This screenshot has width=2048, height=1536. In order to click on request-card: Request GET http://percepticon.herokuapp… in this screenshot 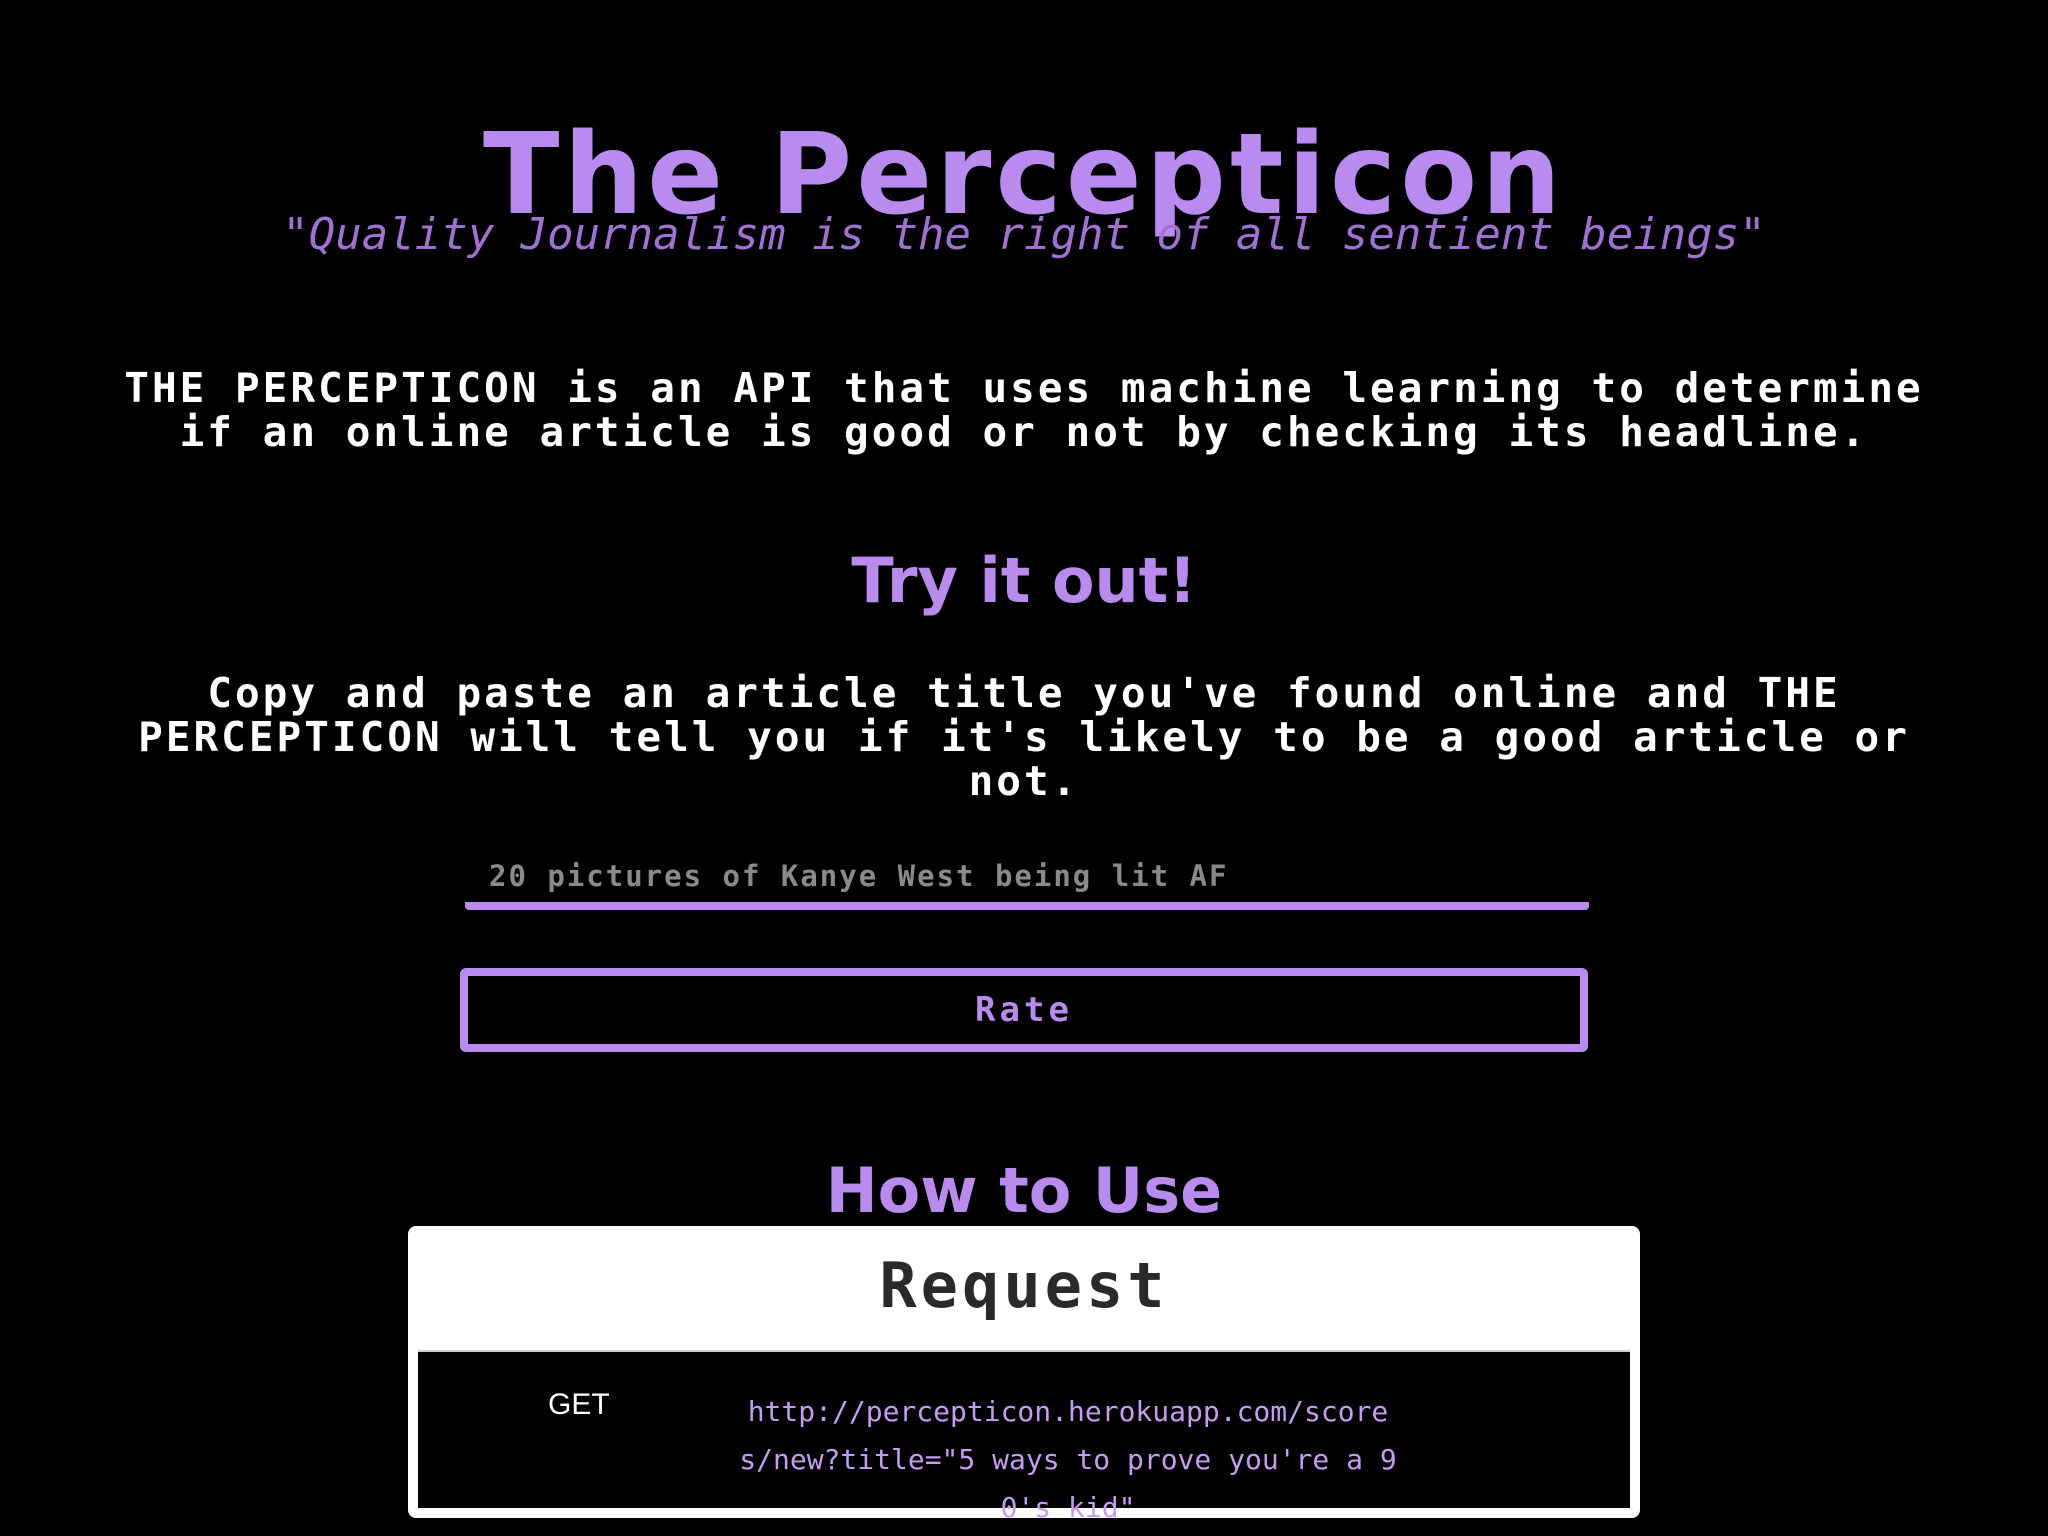, I will do `click(1024, 1375)`.